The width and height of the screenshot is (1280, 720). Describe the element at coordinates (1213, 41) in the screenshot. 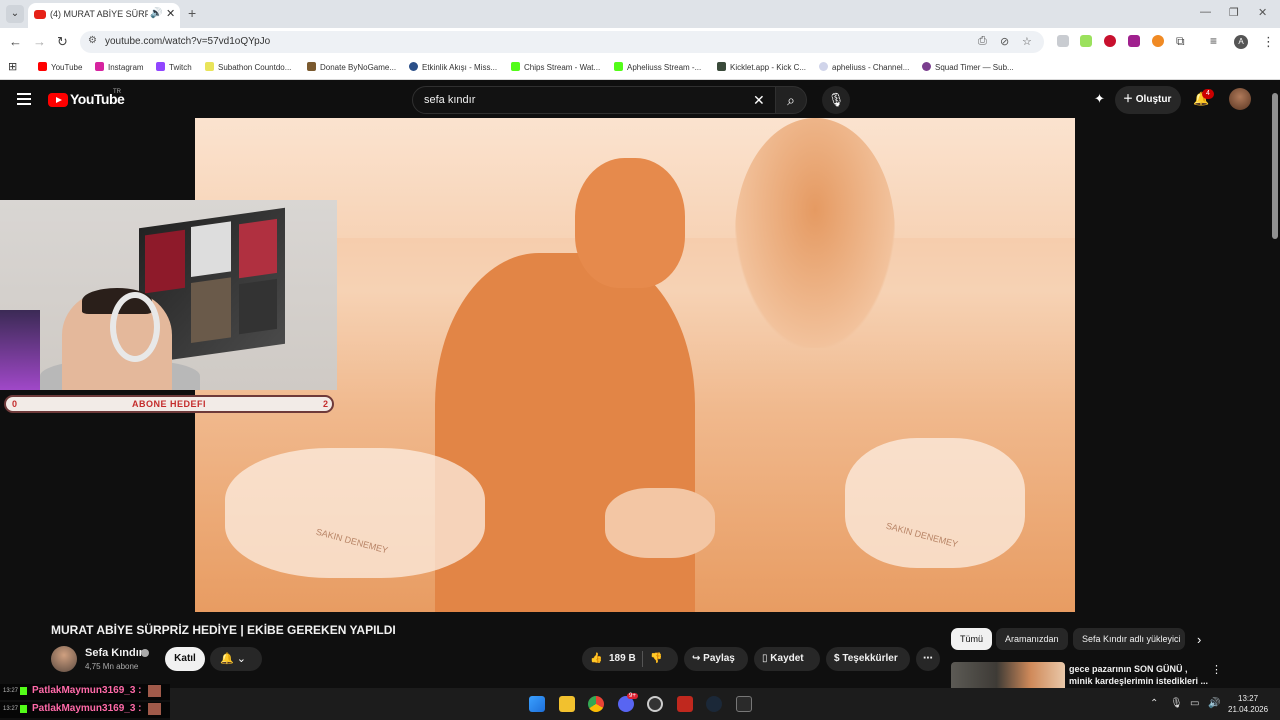

I see `reading-list-icon: ≡` at that location.